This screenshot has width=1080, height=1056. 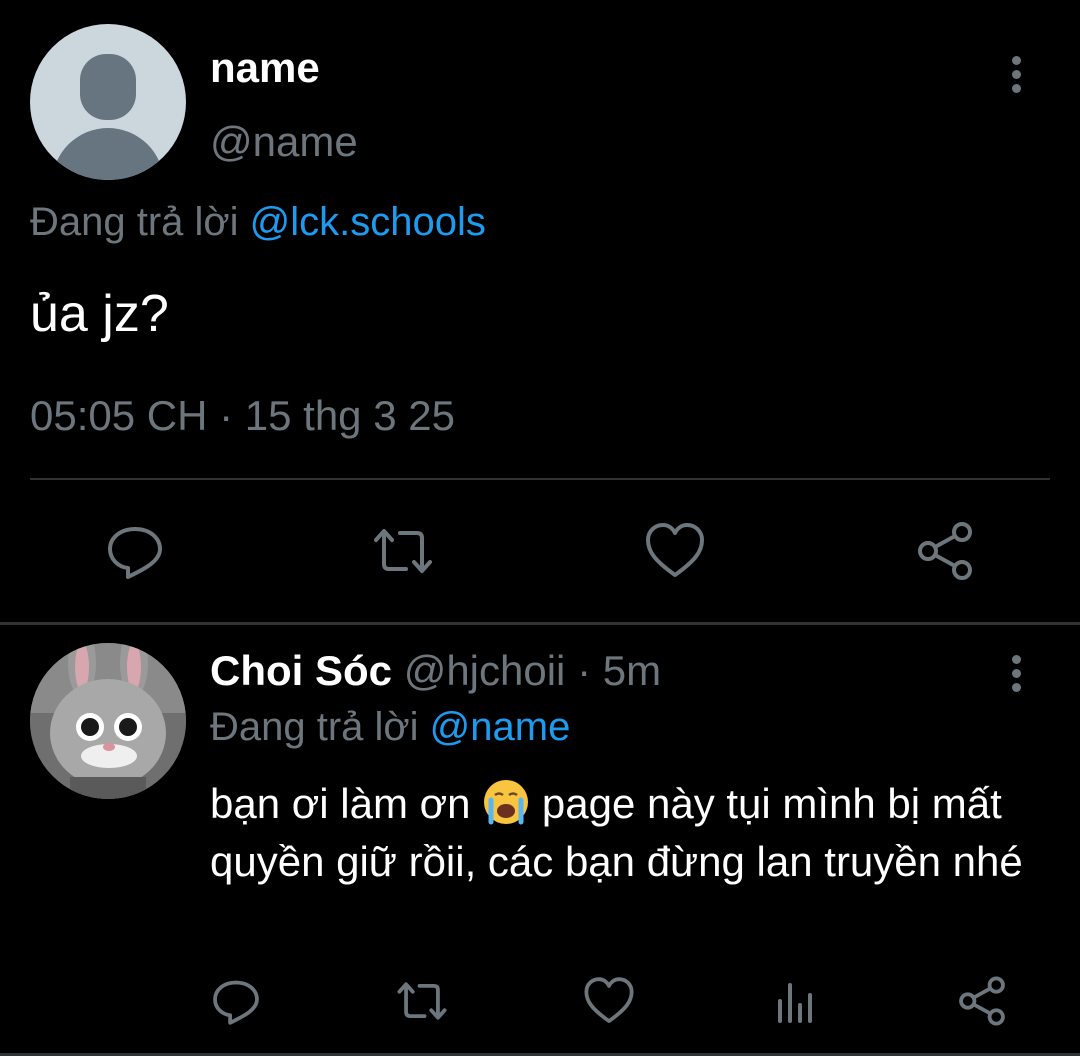 I want to click on analytics-icon, so click(x=796, y=1001).